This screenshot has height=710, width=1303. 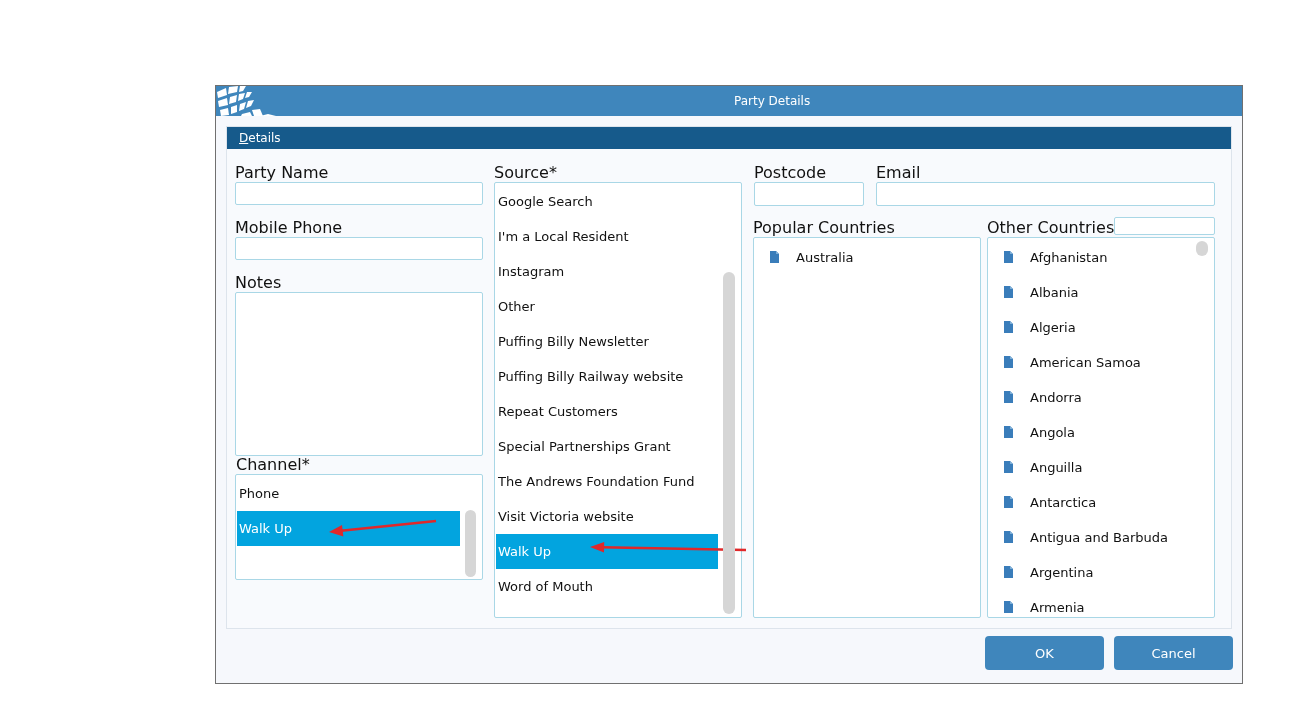 I want to click on list-item: Puffing Billy Railway website, so click(x=607, y=376).